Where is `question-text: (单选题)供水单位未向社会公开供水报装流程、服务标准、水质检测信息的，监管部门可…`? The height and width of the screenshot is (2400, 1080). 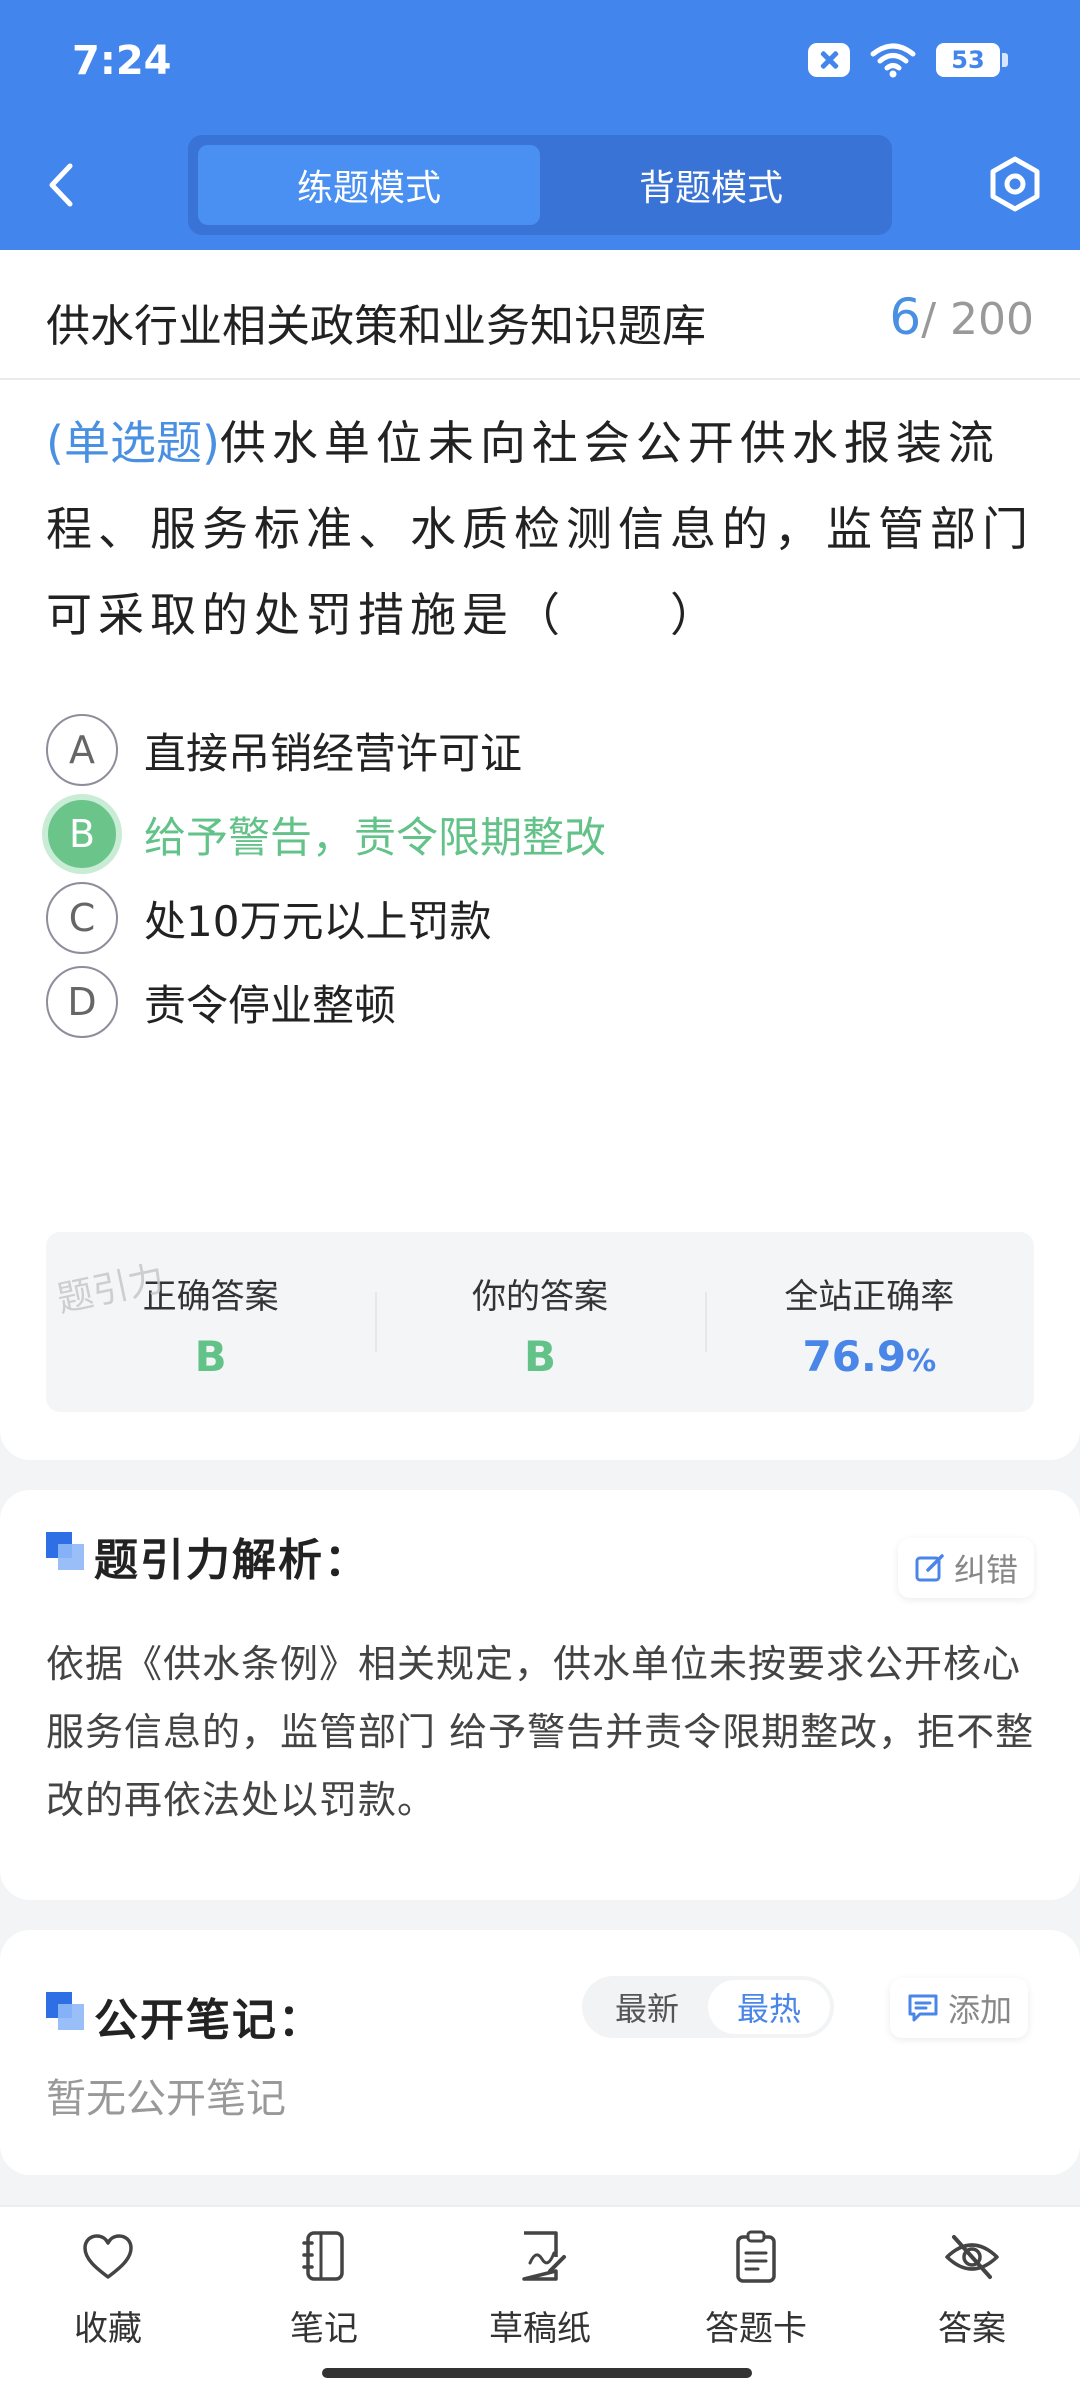 question-text: (单选题)供水单位未向社会公开供水报装流程、服务标准、水质检测信息的，监管部门可… is located at coordinates (541, 529).